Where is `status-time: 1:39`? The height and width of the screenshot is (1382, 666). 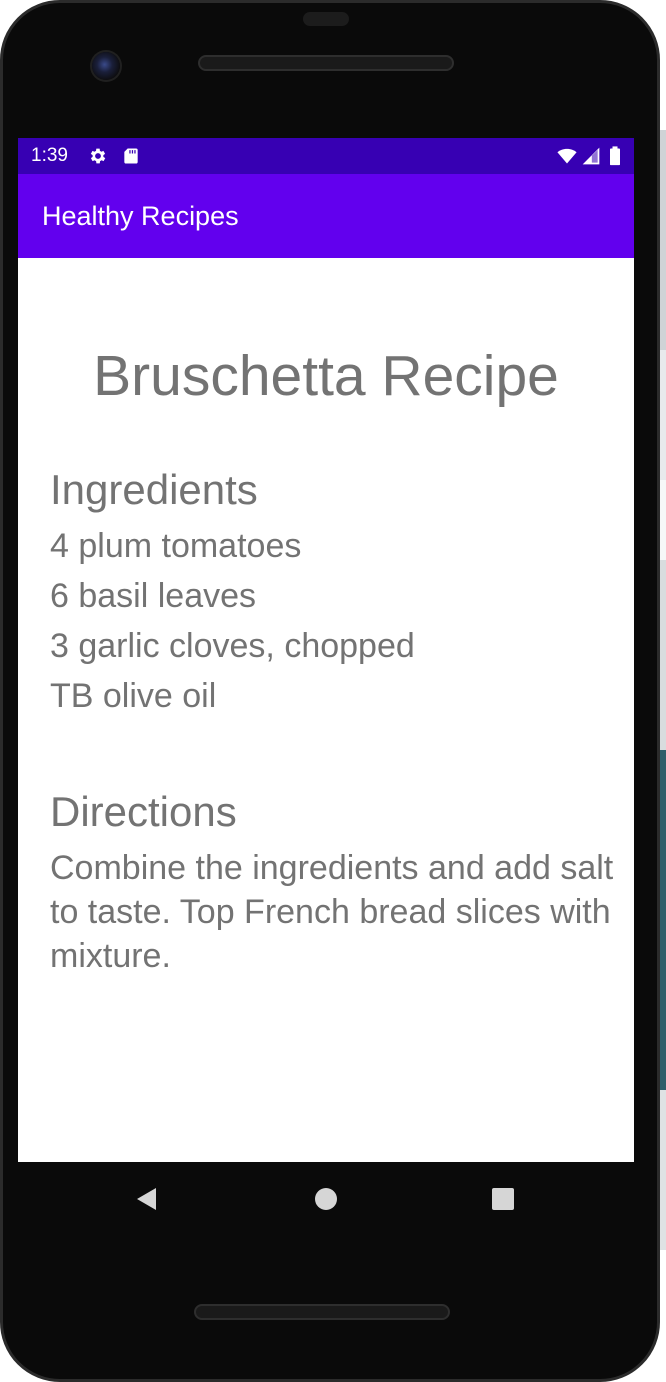
status-time: 1:39 is located at coordinates (49, 155).